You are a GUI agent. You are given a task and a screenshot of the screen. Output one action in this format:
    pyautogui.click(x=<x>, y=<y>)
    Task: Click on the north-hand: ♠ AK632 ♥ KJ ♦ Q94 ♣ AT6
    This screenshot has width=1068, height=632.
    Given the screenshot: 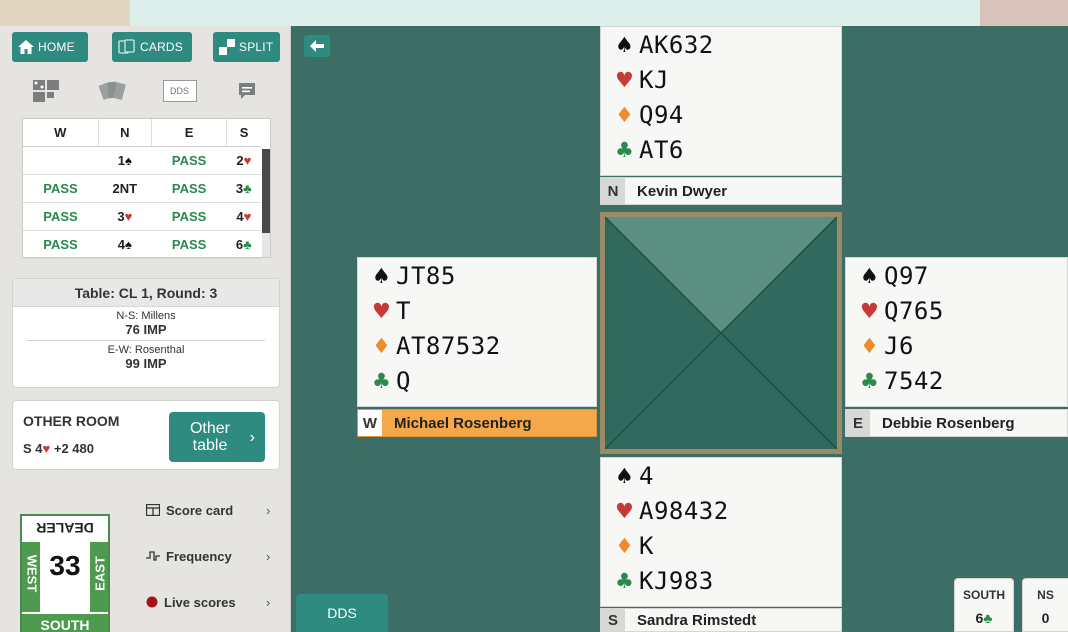 What is the action you would take?
    pyautogui.click(x=721, y=101)
    